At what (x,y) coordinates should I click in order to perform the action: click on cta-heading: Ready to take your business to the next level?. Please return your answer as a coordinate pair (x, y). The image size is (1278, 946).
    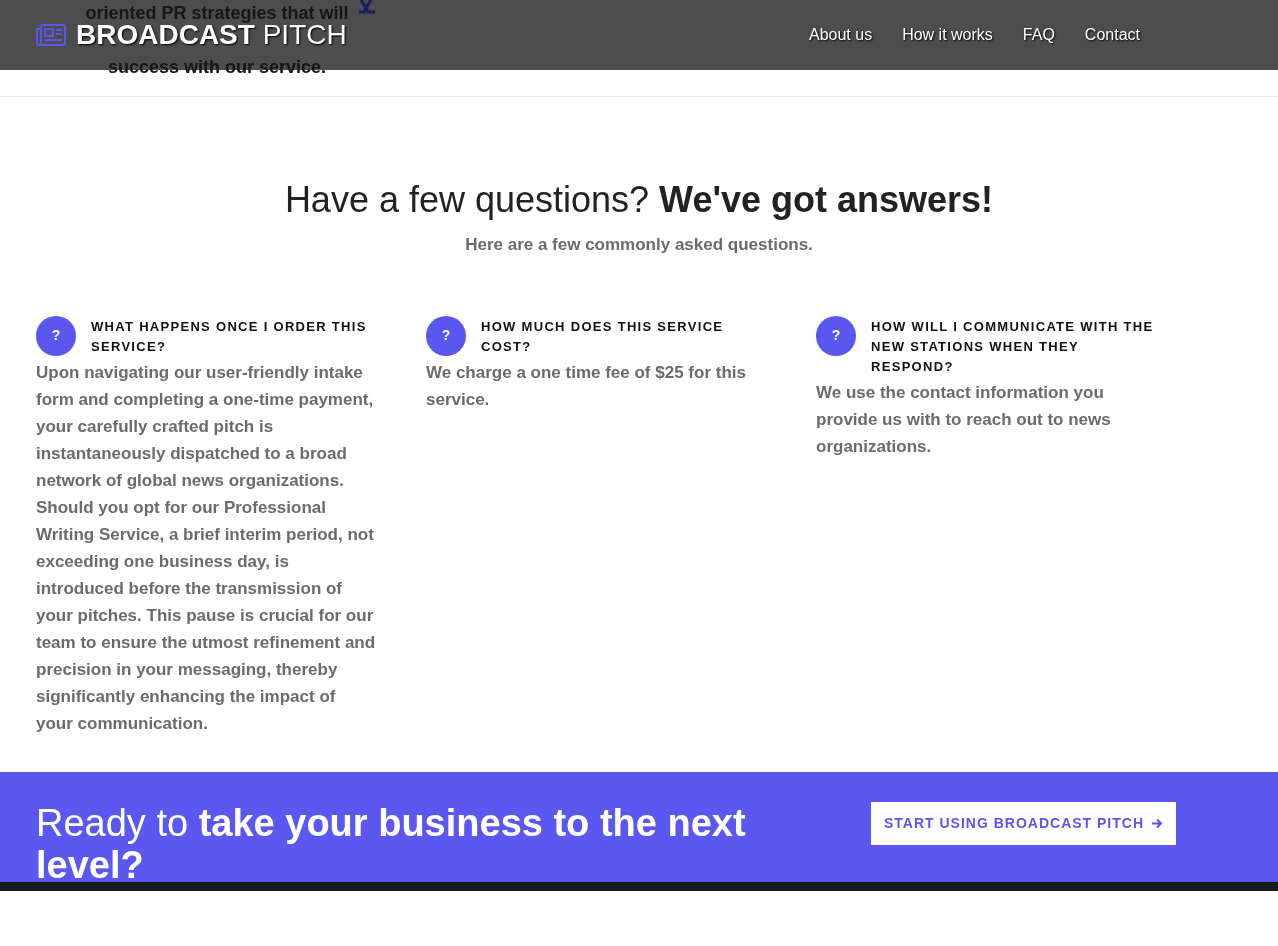
    Looking at the image, I should click on (391, 843).